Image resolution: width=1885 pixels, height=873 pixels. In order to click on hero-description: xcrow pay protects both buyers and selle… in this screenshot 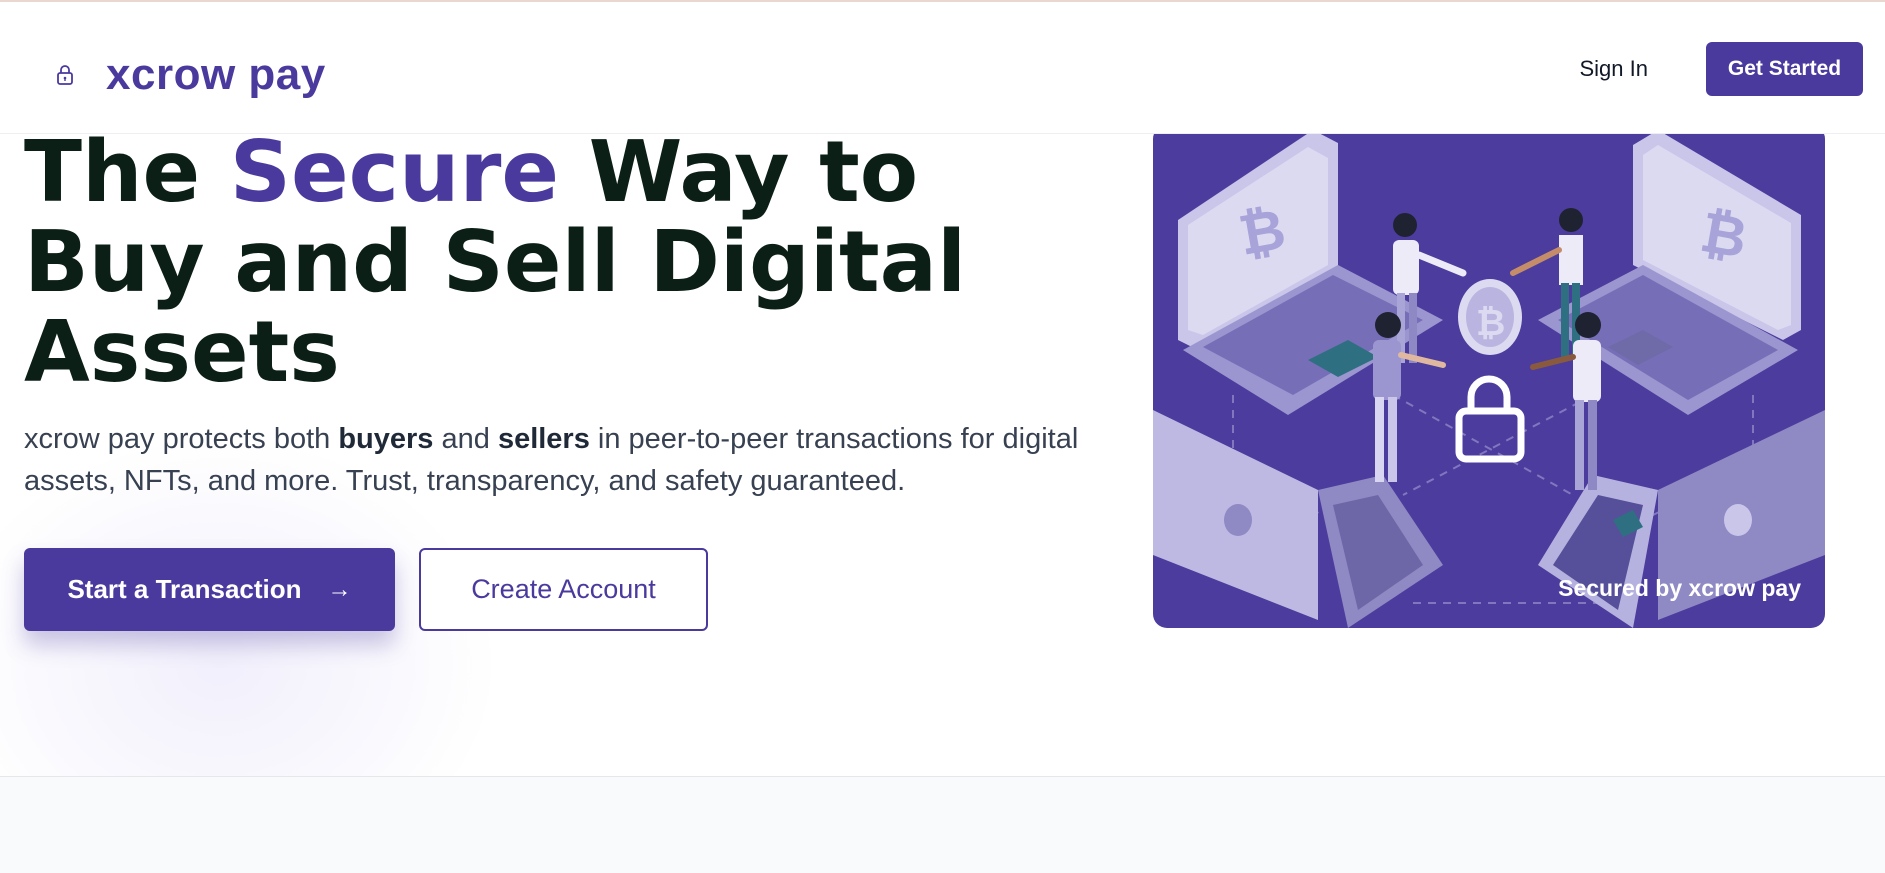, I will do `click(554, 460)`.